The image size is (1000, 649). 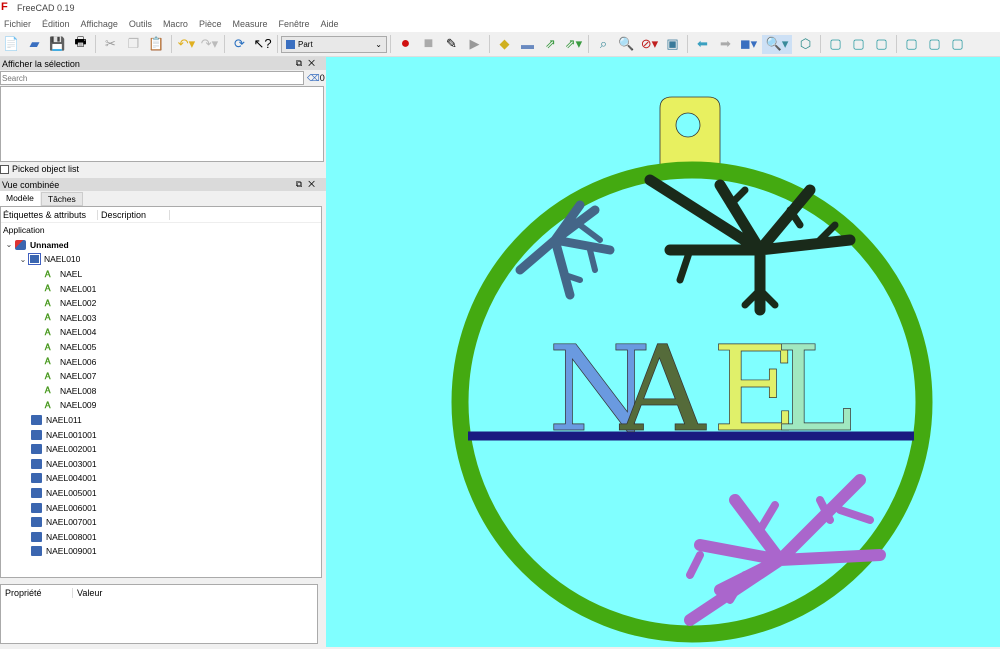 What do you see at coordinates (152, 78) in the screenshot?
I see `selection-search-input` at bounding box center [152, 78].